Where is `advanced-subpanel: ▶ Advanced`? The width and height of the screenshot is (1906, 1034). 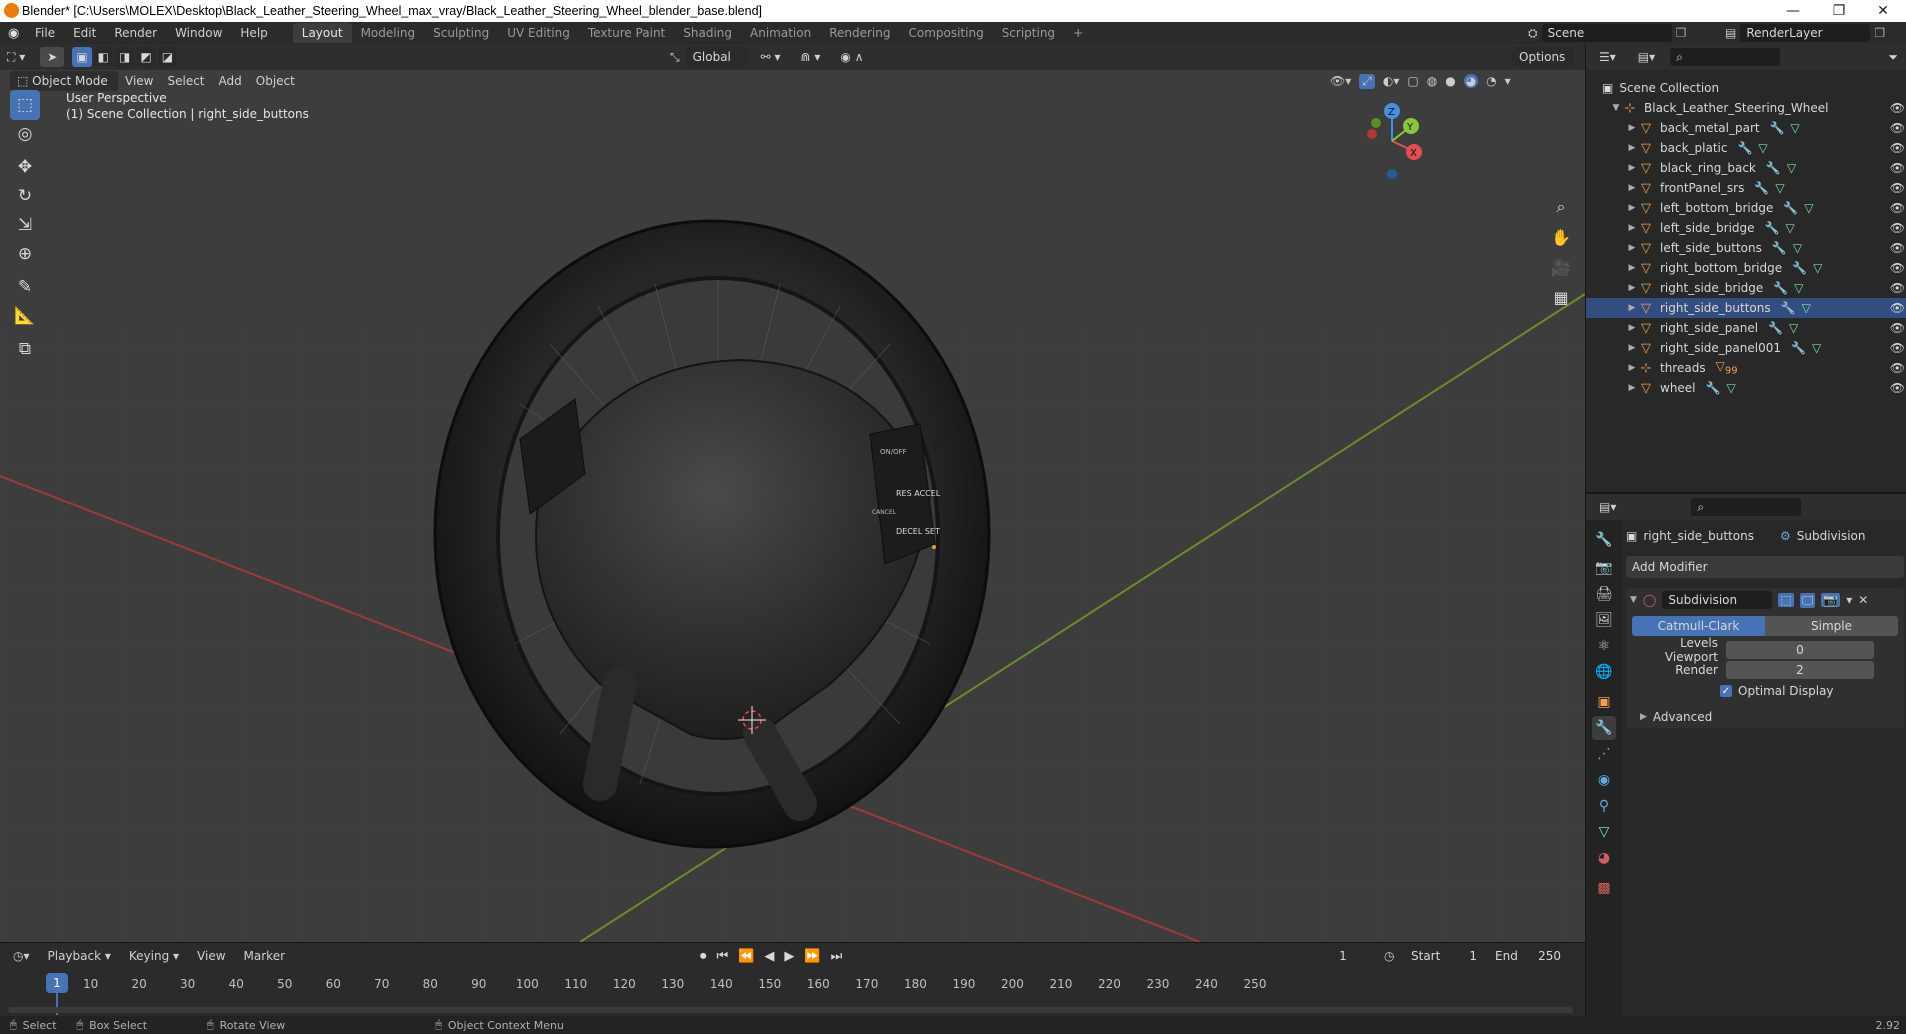 advanced-subpanel: ▶ Advanced is located at coordinates (1765, 717).